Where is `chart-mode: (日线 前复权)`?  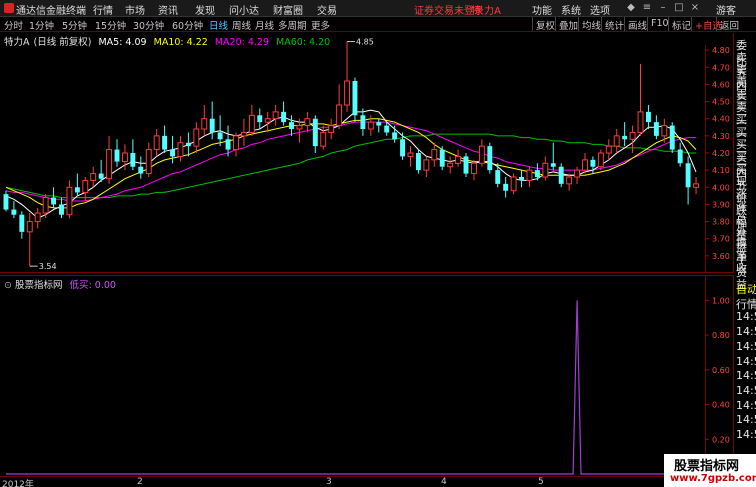
chart-mode: (日线 前复权) is located at coordinates (62, 42).